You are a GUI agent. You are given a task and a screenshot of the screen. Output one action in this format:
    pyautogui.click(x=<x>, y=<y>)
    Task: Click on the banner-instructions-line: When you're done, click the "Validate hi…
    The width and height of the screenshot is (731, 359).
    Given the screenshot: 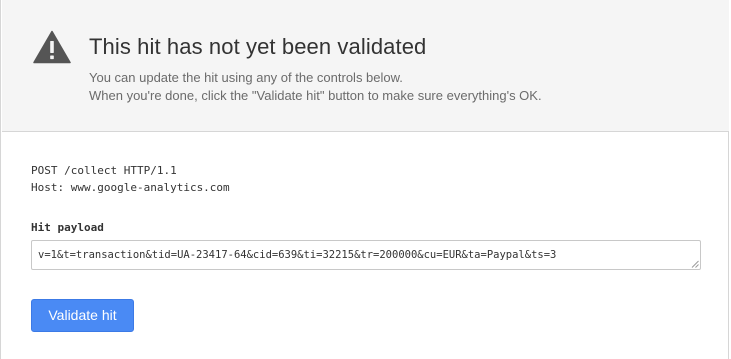 What is the action you would take?
    pyautogui.click(x=315, y=95)
    